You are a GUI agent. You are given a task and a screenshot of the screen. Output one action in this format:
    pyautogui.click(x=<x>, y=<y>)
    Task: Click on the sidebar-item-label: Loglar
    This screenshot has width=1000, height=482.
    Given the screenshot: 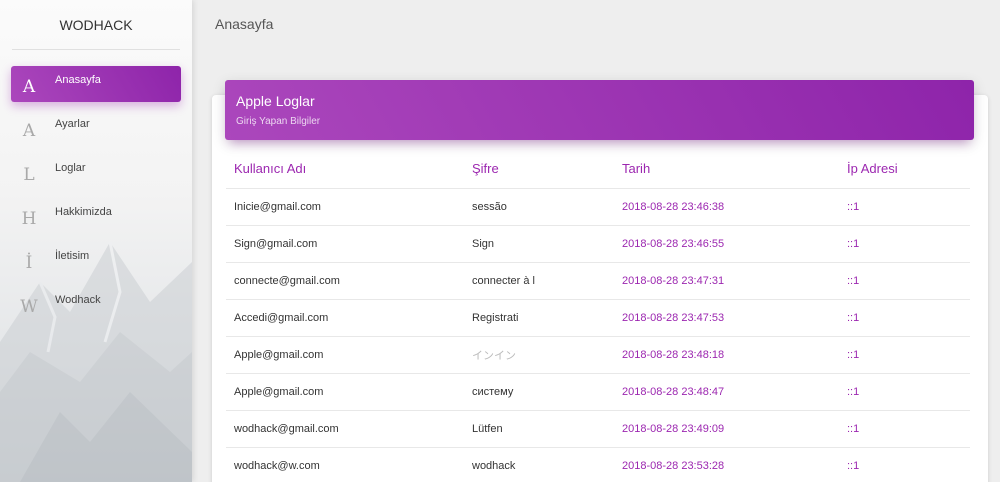 What is the action you would take?
    pyautogui.click(x=70, y=168)
    